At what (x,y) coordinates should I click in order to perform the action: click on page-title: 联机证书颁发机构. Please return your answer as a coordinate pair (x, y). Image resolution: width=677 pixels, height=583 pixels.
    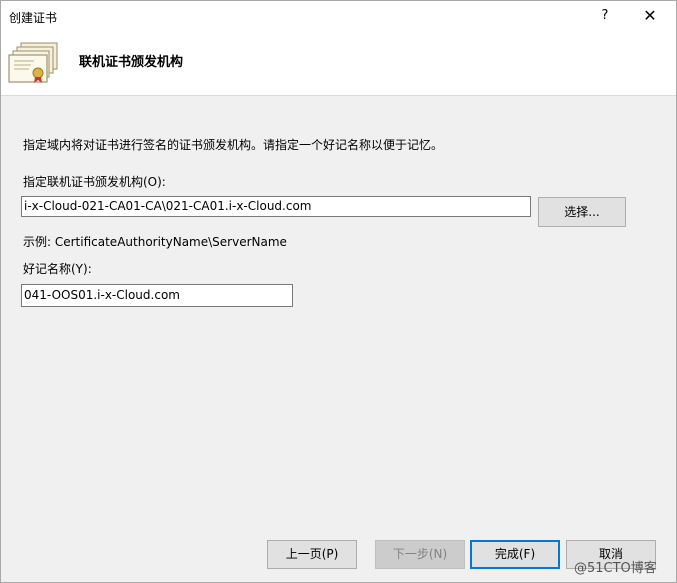
    Looking at the image, I should click on (131, 62).